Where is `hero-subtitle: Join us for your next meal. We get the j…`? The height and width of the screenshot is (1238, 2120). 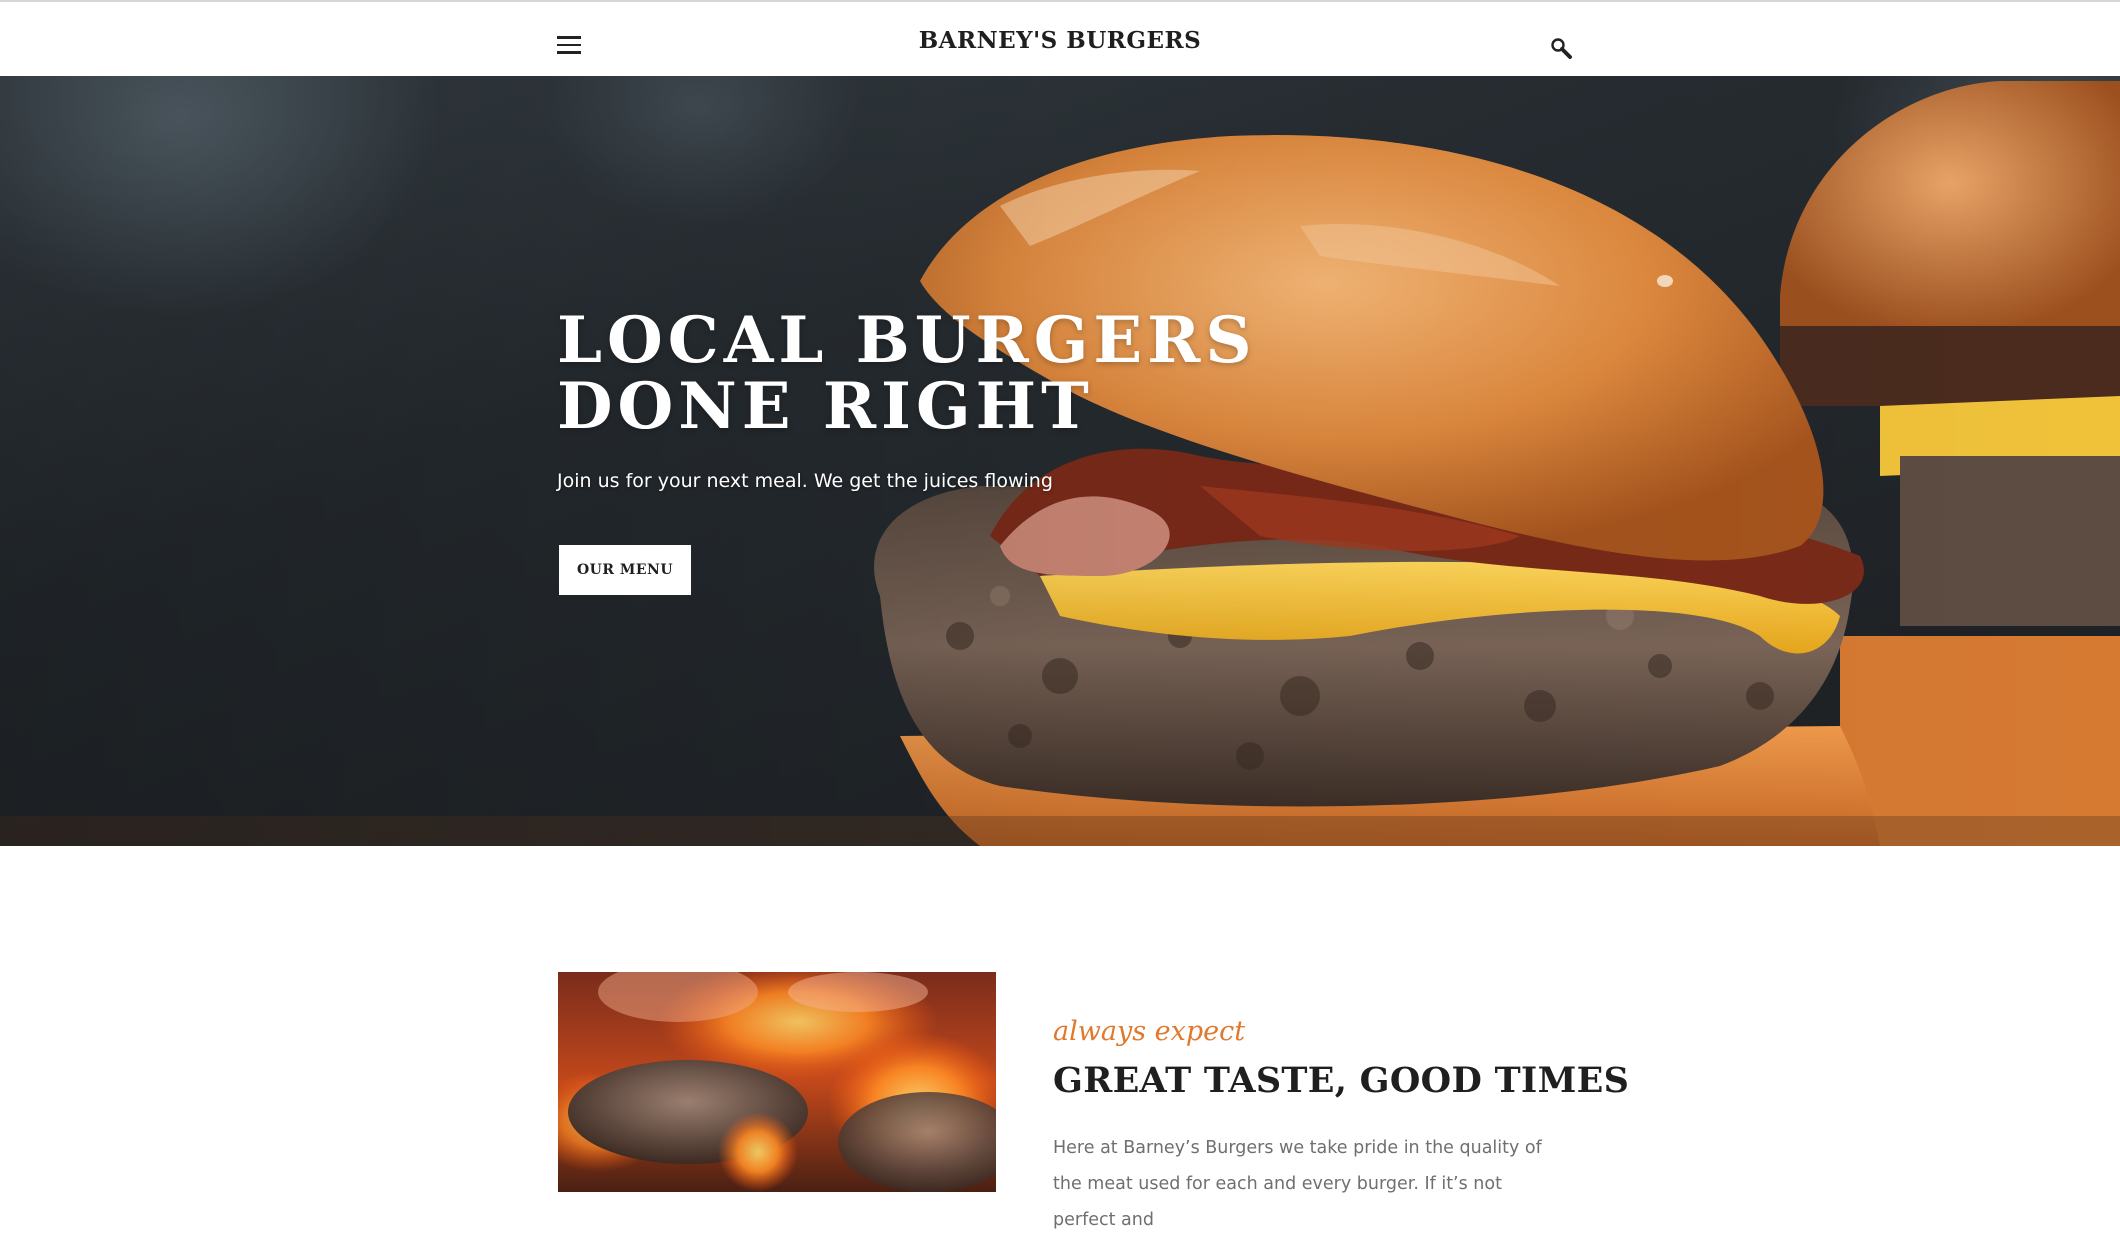
hero-subtitle: Join us for your next meal. We get the j… is located at coordinates (805, 481).